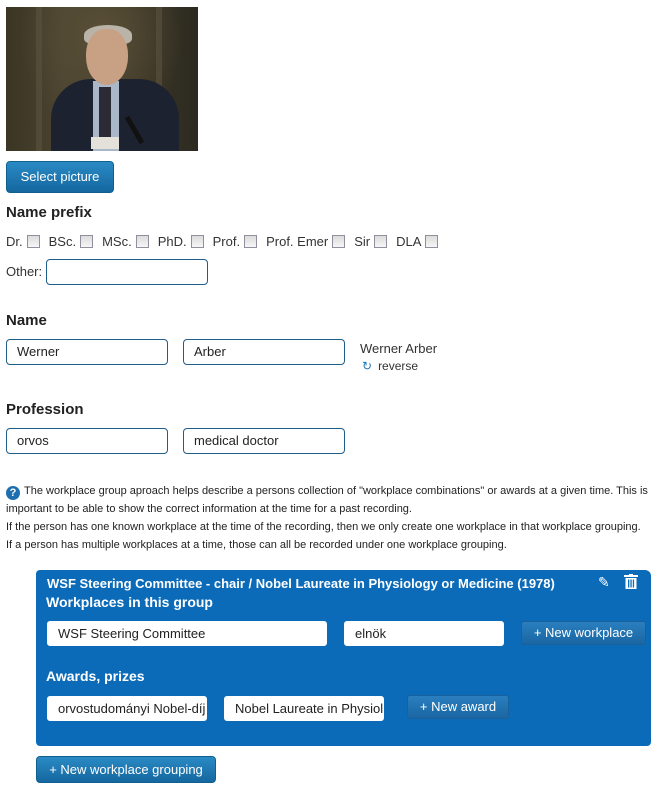 This screenshot has width=658, height=789. What do you see at coordinates (424, 633) in the screenshot?
I see `workplace-role-input: elnök` at bounding box center [424, 633].